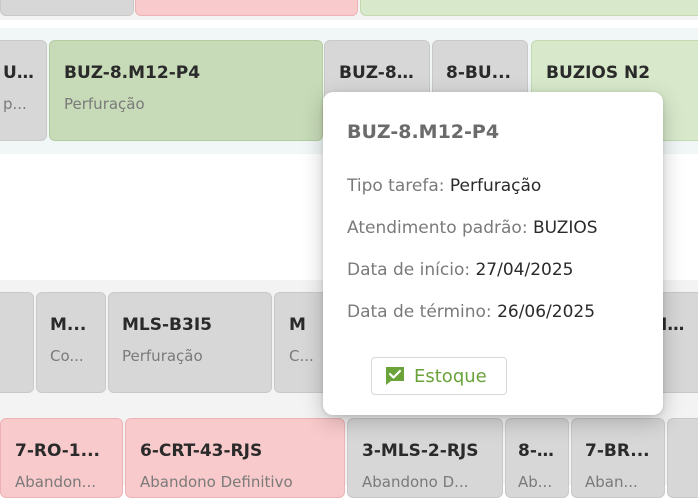  I want to click on task-card: 6-CRT-43-RJS Abandono Definitivo, so click(235, 458).